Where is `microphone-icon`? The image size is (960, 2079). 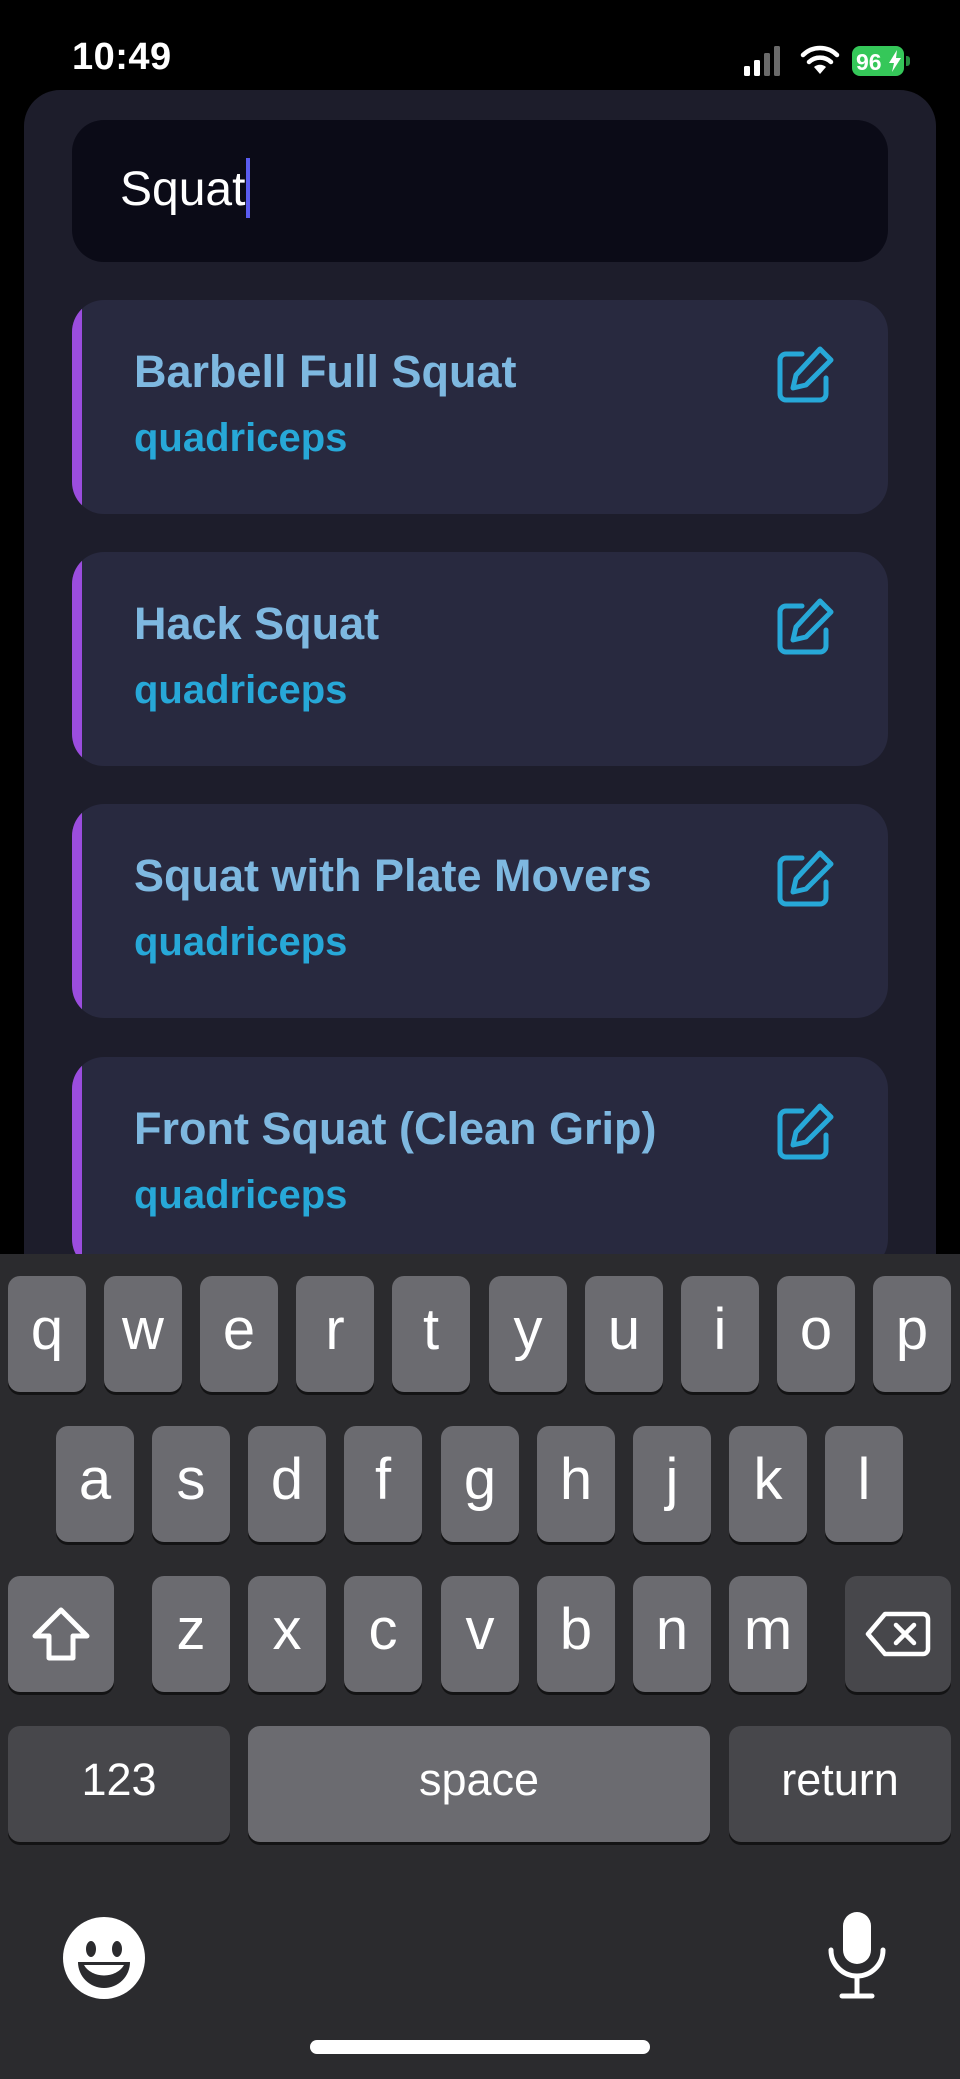 microphone-icon is located at coordinates (857, 1956).